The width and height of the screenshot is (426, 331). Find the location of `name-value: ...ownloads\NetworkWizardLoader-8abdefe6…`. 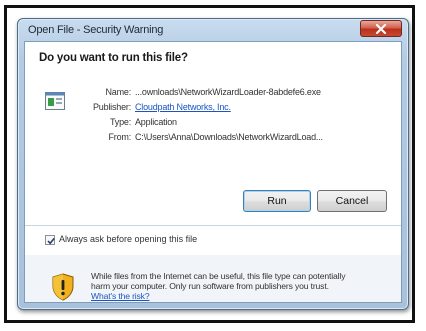

name-value: ...ownloads\NetworkWizardLoader-8abdefe6… is located at coordinates (228, 92).